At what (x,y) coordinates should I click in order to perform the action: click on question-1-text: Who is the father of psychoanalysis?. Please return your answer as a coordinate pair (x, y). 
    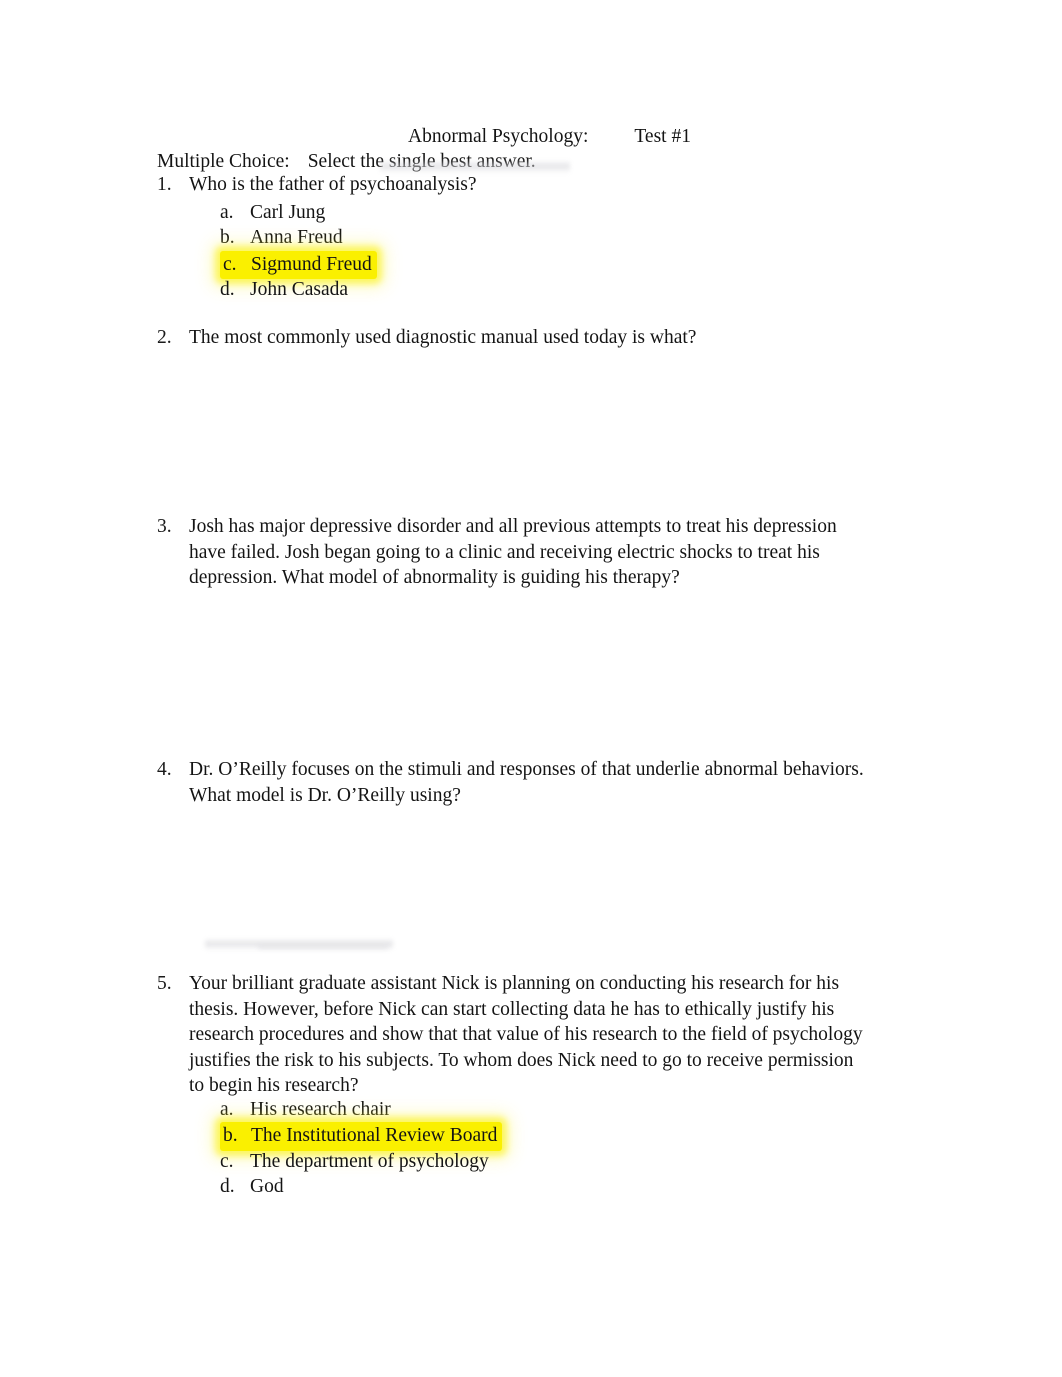
    Looking at the image, I should click on (333, 184).